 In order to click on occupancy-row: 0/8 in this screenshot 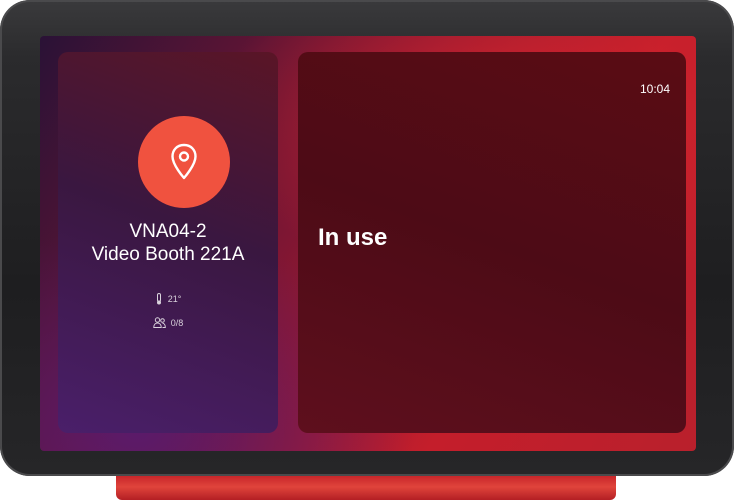, I will do `click(168, 322)`.